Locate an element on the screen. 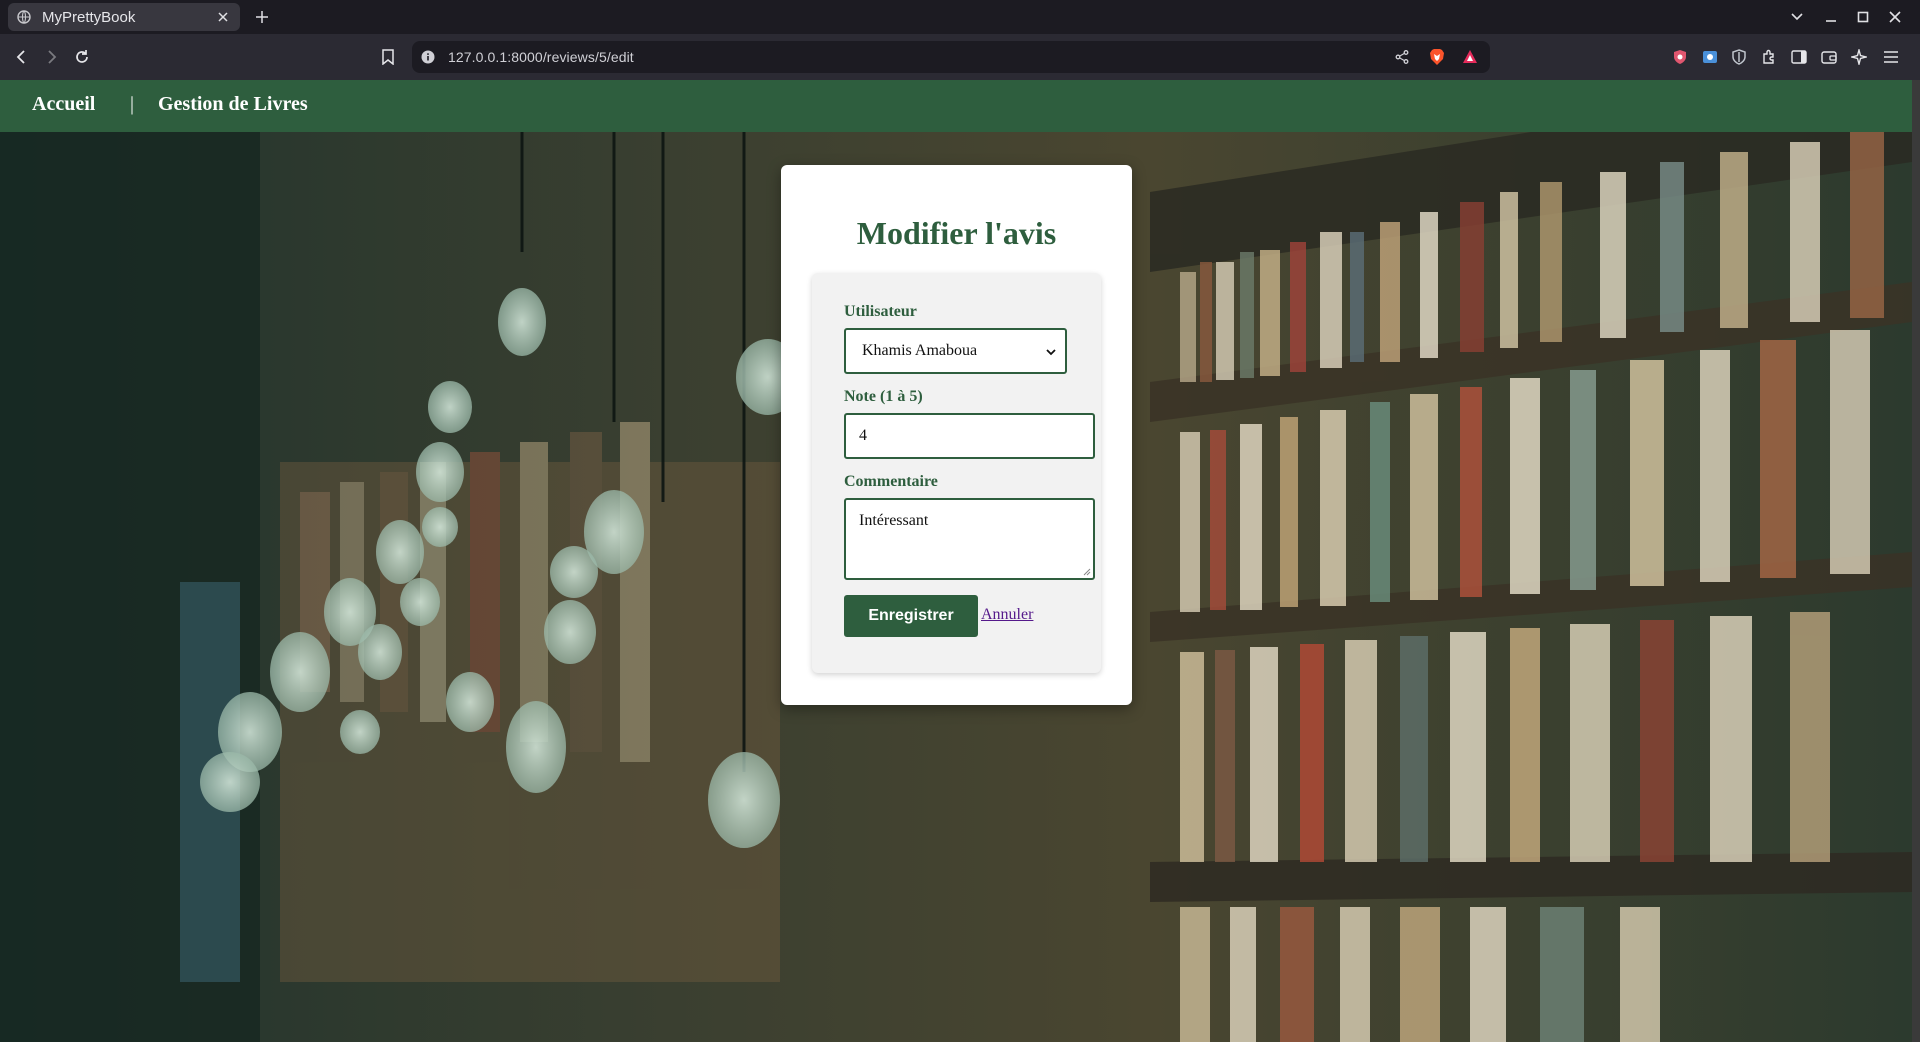 The width and height of the screenshot is (1920, 1042). rating-field-label: Note (1 à 5) is located at coordinates (883, 396).